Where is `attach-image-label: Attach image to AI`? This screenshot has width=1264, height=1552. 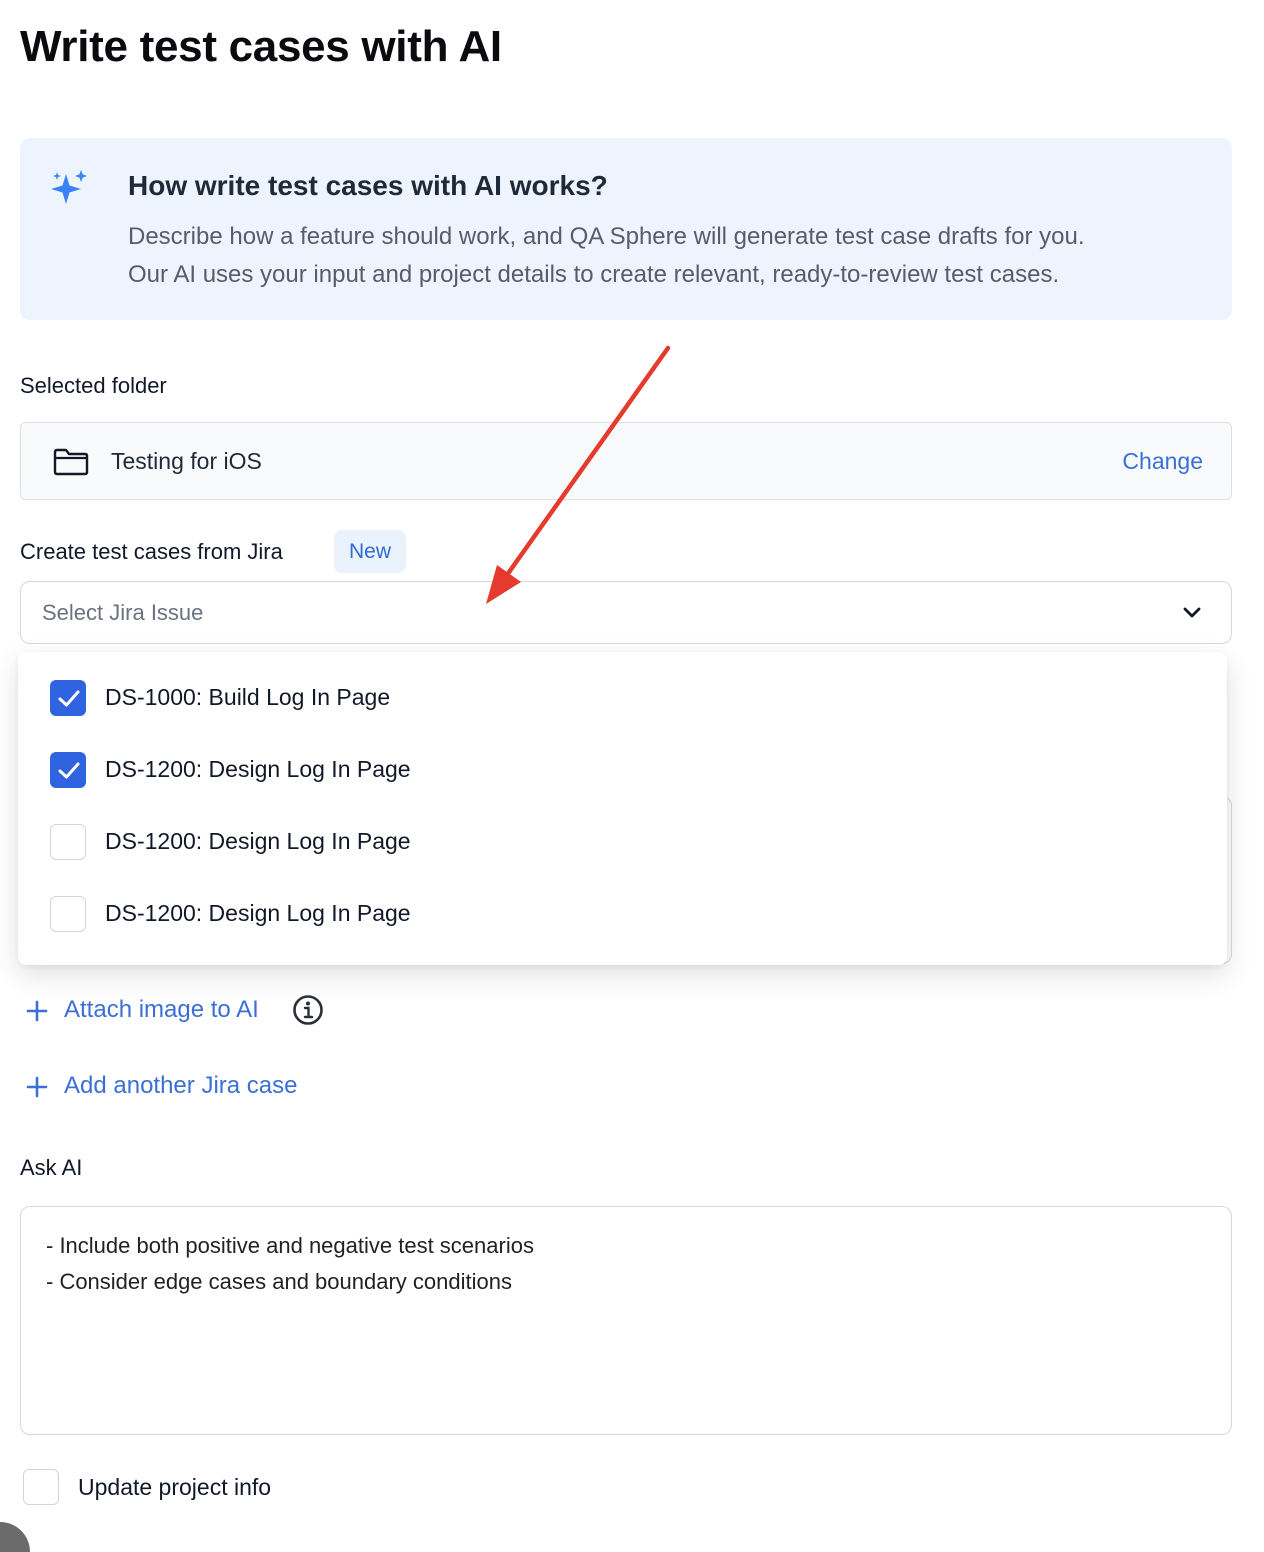
attach-image-label: Attach image to AI is located at coordinates (161, 1009).